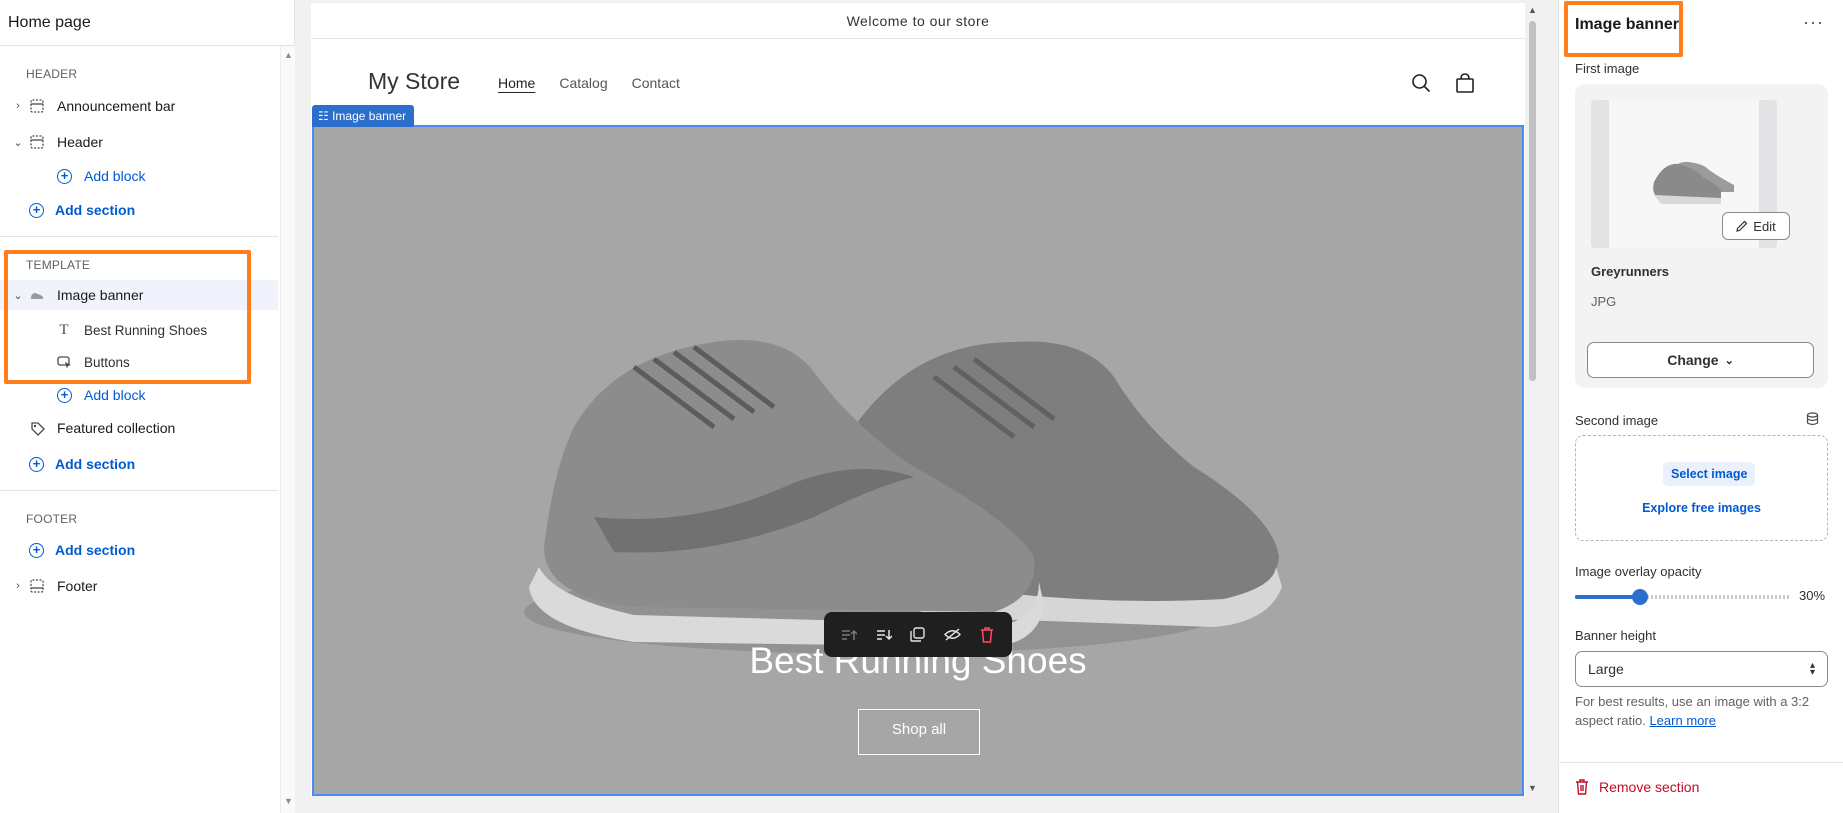  I want to click on button-cursor-icon, so click(64, 362).